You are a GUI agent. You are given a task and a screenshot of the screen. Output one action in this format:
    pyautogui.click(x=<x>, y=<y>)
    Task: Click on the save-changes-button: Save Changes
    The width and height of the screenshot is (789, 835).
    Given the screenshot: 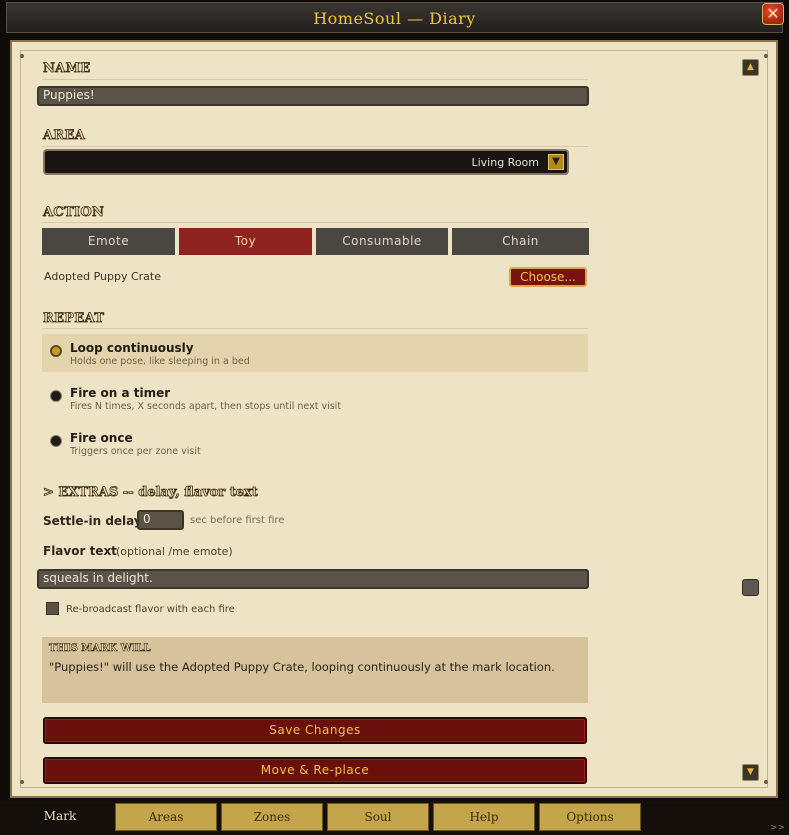 What is the action you would take?
    pyautogui.click(x=315, y=730)
    